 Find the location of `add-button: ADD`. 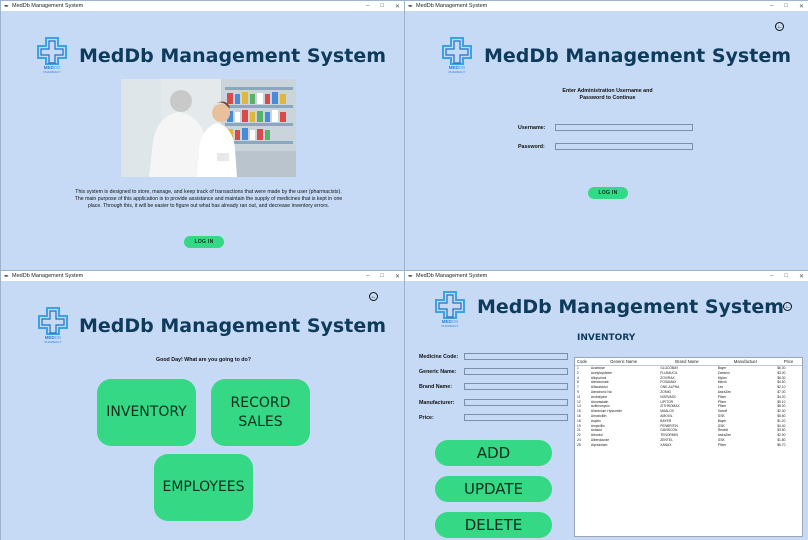

add-button: ADD is located at coordinates (493, 453).